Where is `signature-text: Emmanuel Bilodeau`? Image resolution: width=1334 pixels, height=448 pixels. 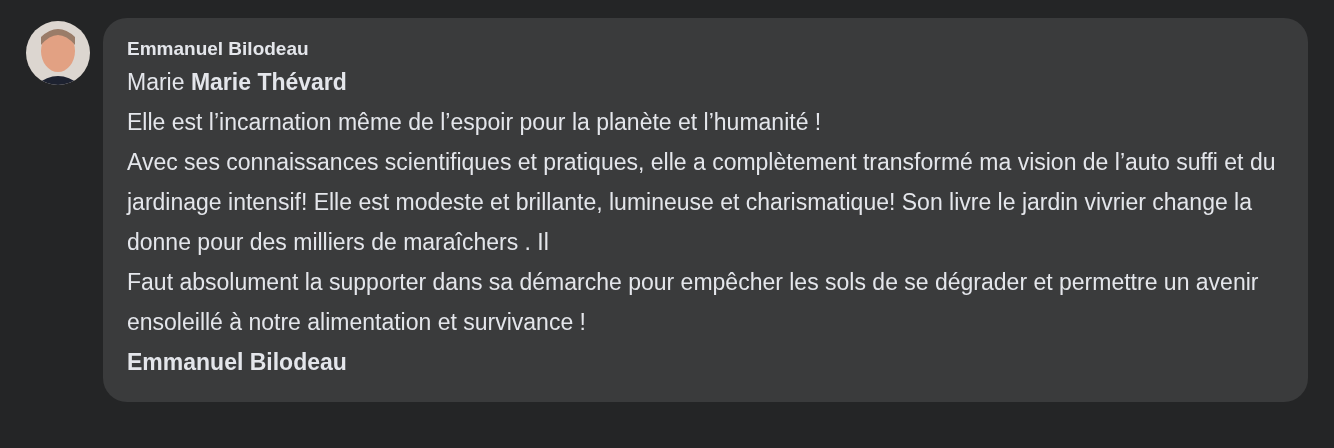 signature-text: Emmanuel Bilodeau is located at coordinates (237, 362).